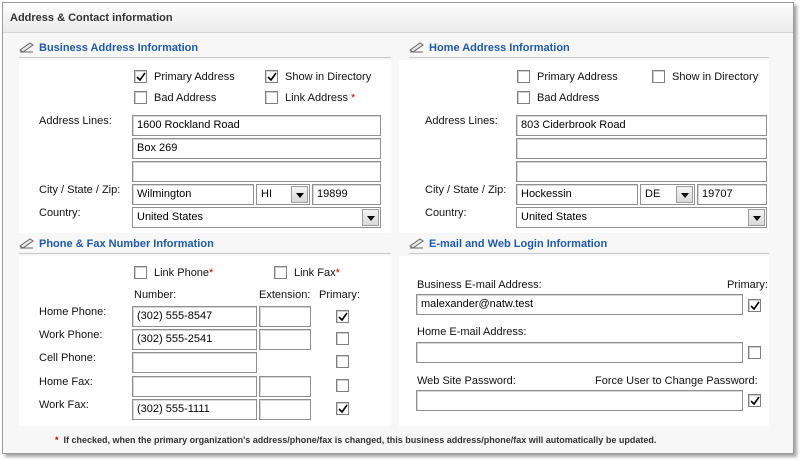 Image resolution: width=800 pixels, height=460 pixels. Describe the element at coordinates (754, 400) in the screenshot. I see `force-change-password-checkbox` at that location.